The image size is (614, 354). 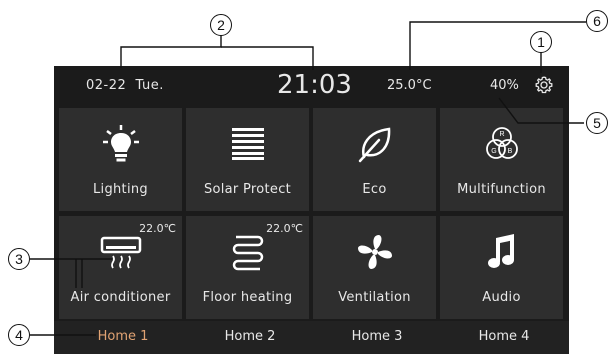 What do you see at coordinates (597, 123) in the screenshot?
I see `callout-5: 5` at bounding box center [597, 123].